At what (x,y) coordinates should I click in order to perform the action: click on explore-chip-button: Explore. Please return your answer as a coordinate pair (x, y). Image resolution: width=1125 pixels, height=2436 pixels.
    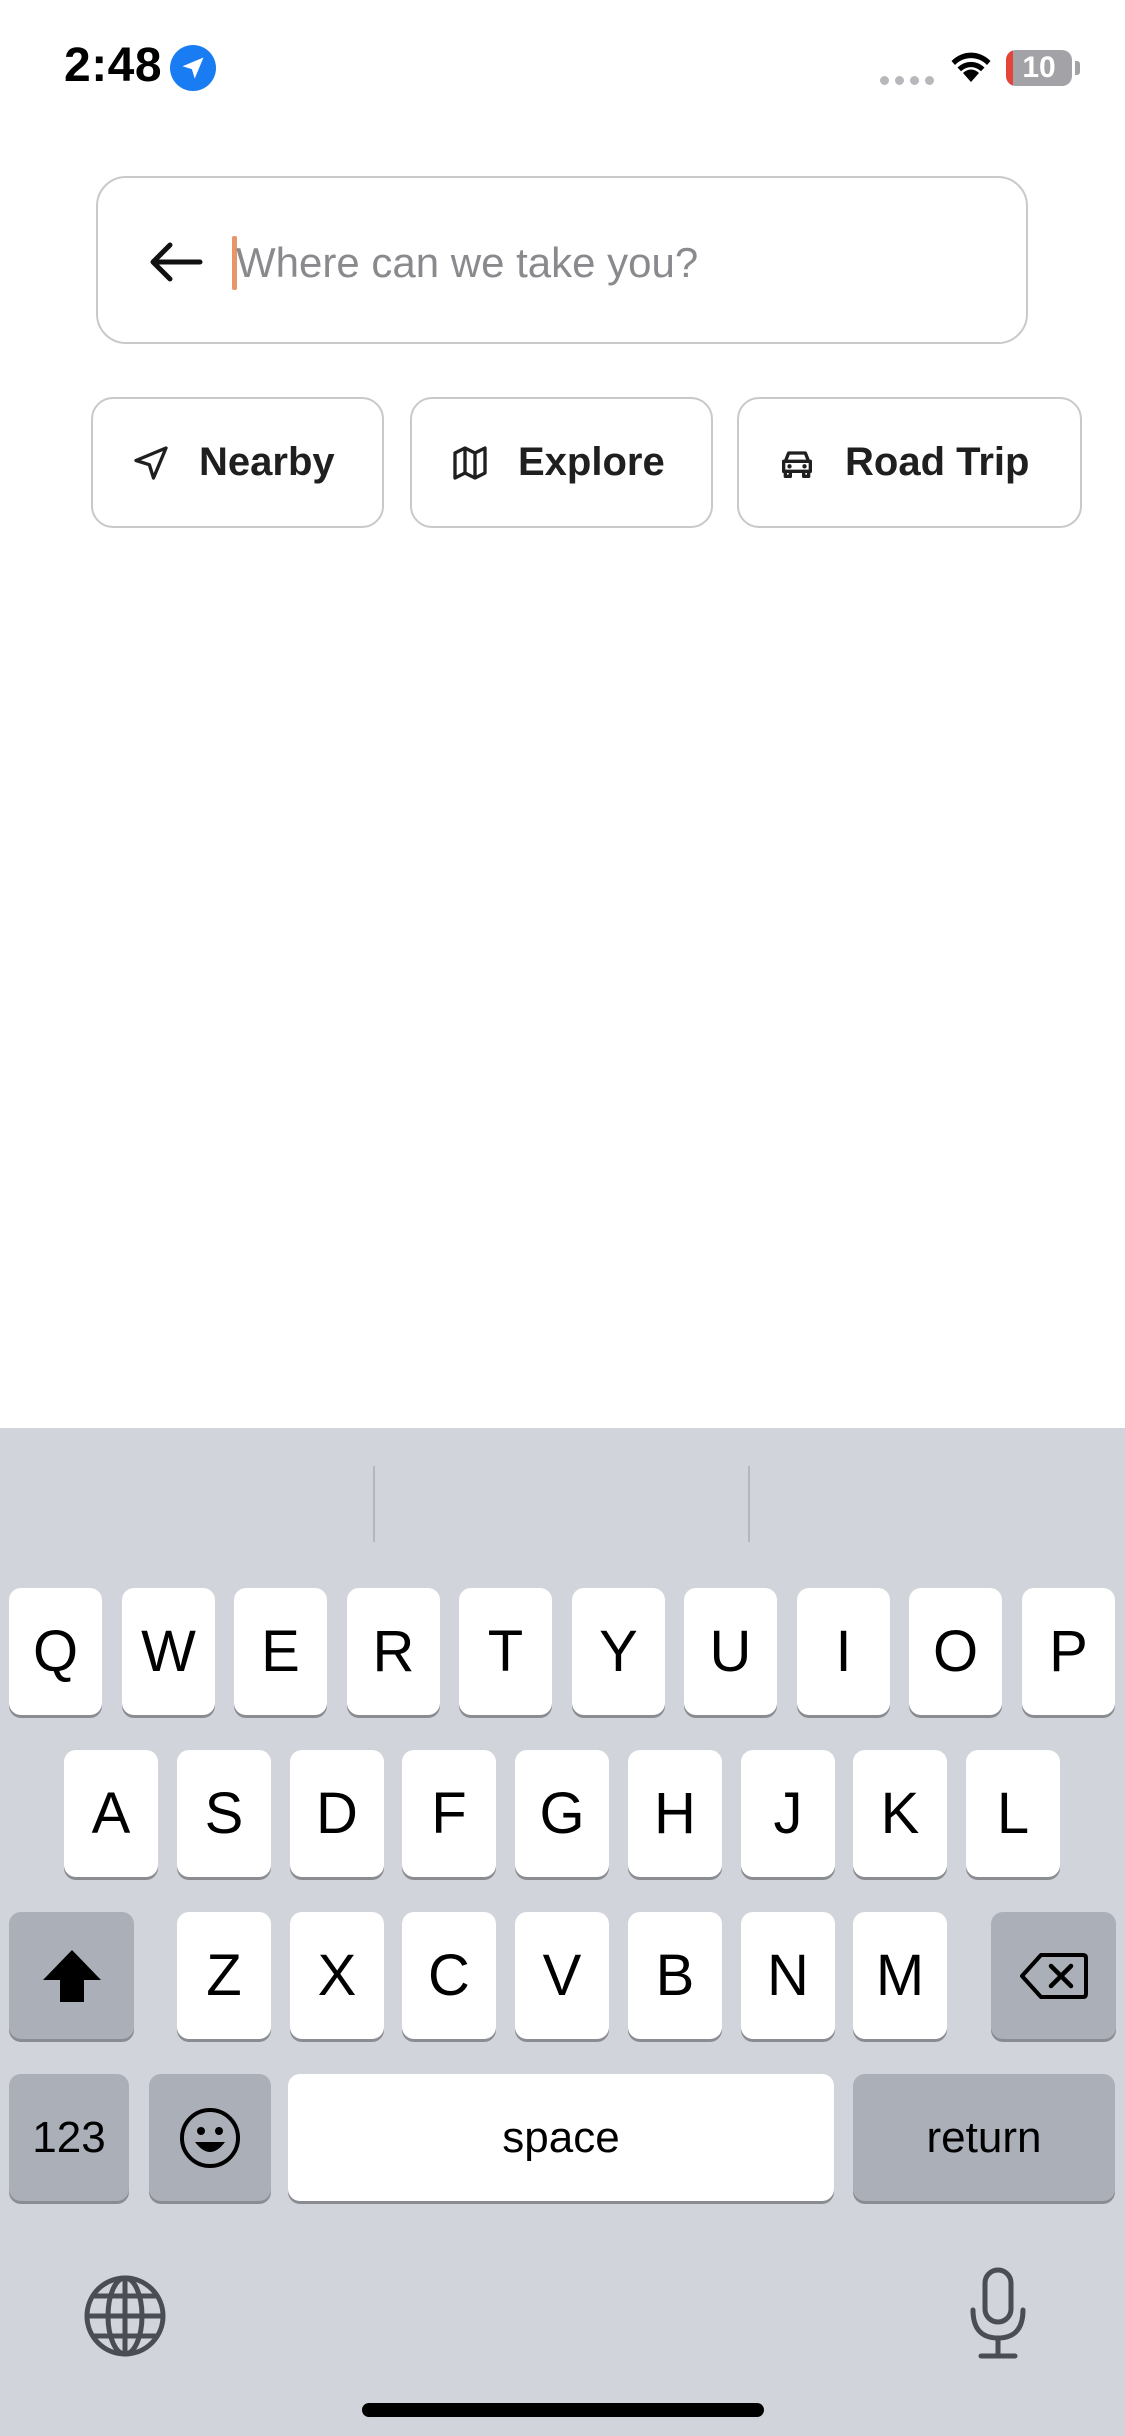
    Looking at the image, I should click on (561, 462).